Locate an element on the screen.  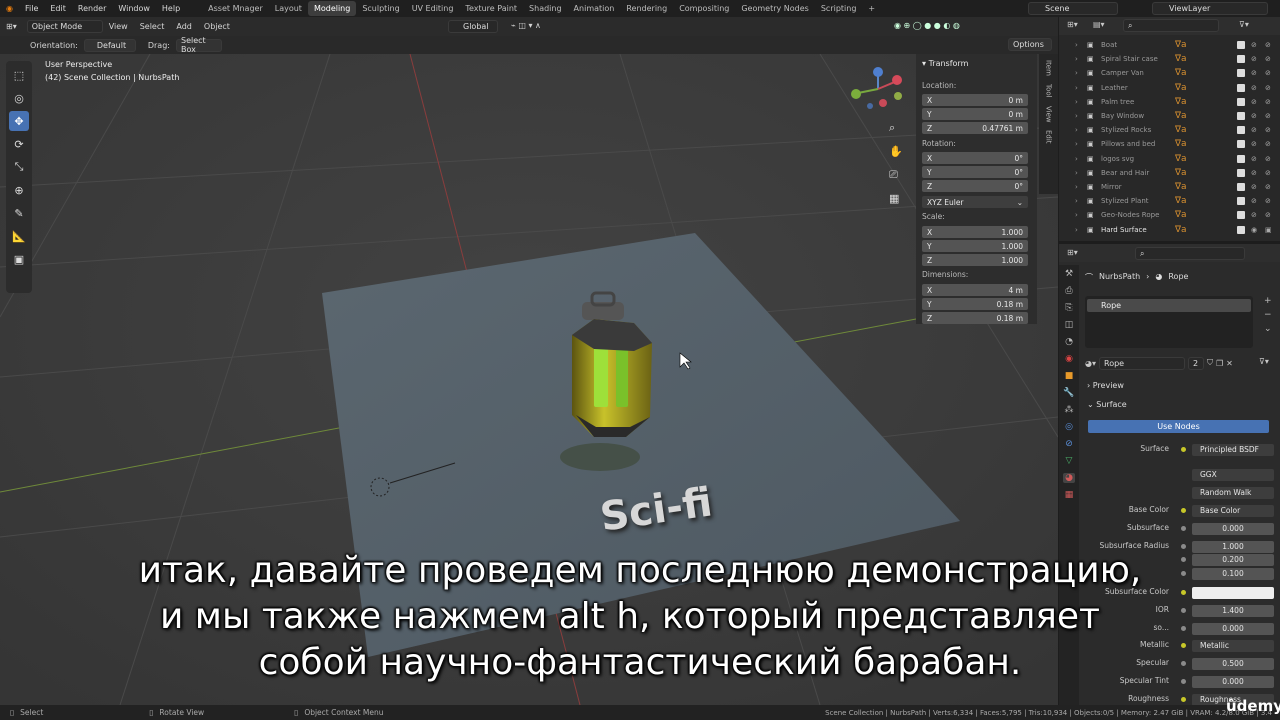
select-box-tool-icon: ⬚ is located at coordinates (19, 75).